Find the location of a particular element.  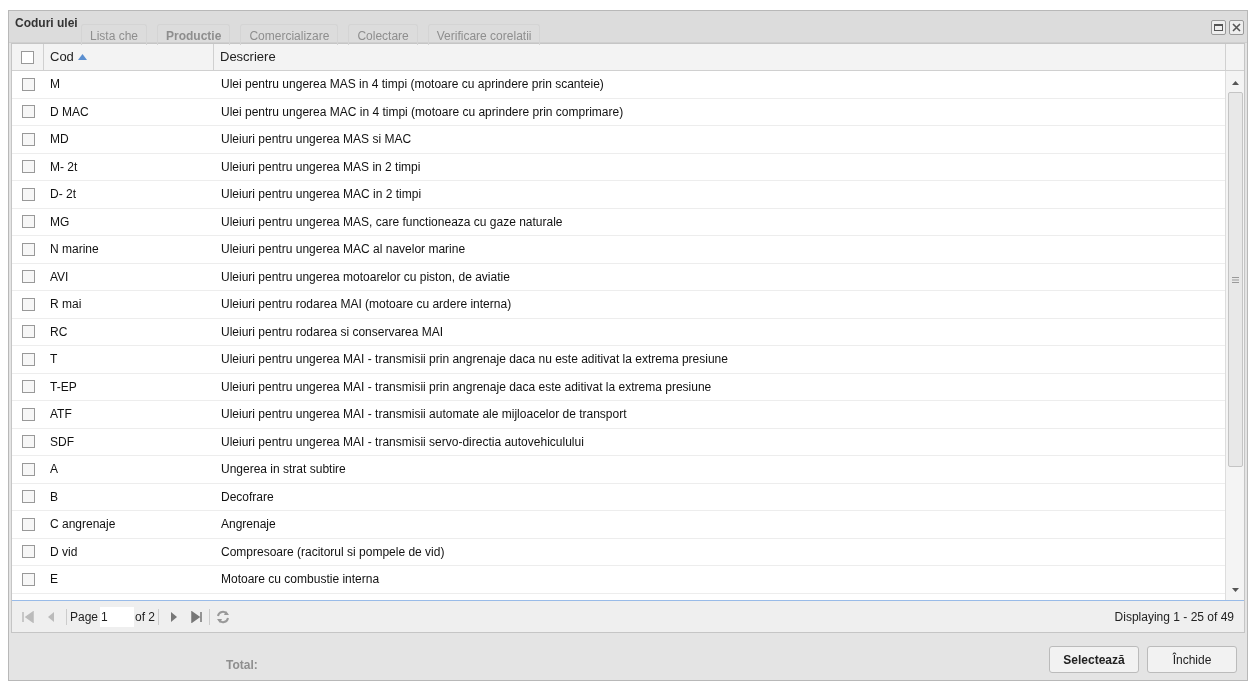

code-cell-text: D- 2t is located at coordinates (63, 195).